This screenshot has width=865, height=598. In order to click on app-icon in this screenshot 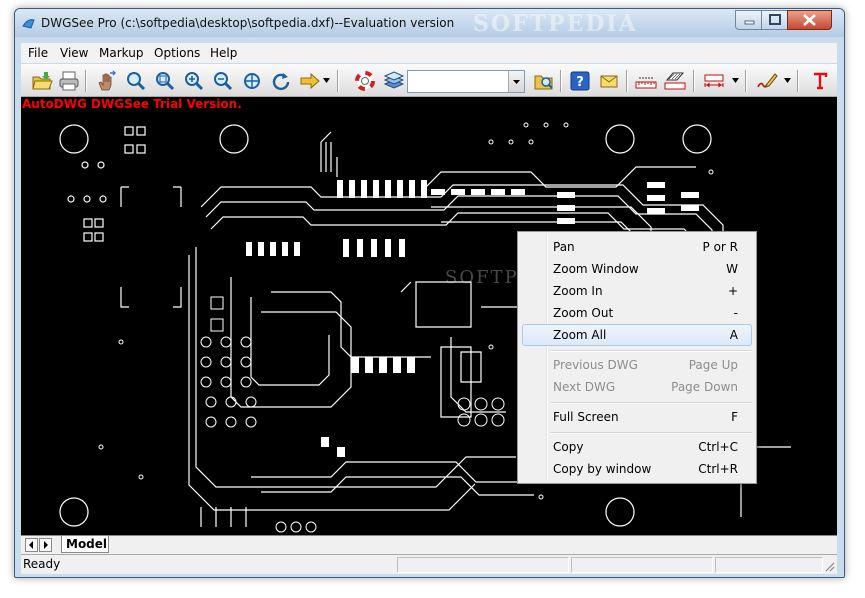, I will do `click(28, 24)`.